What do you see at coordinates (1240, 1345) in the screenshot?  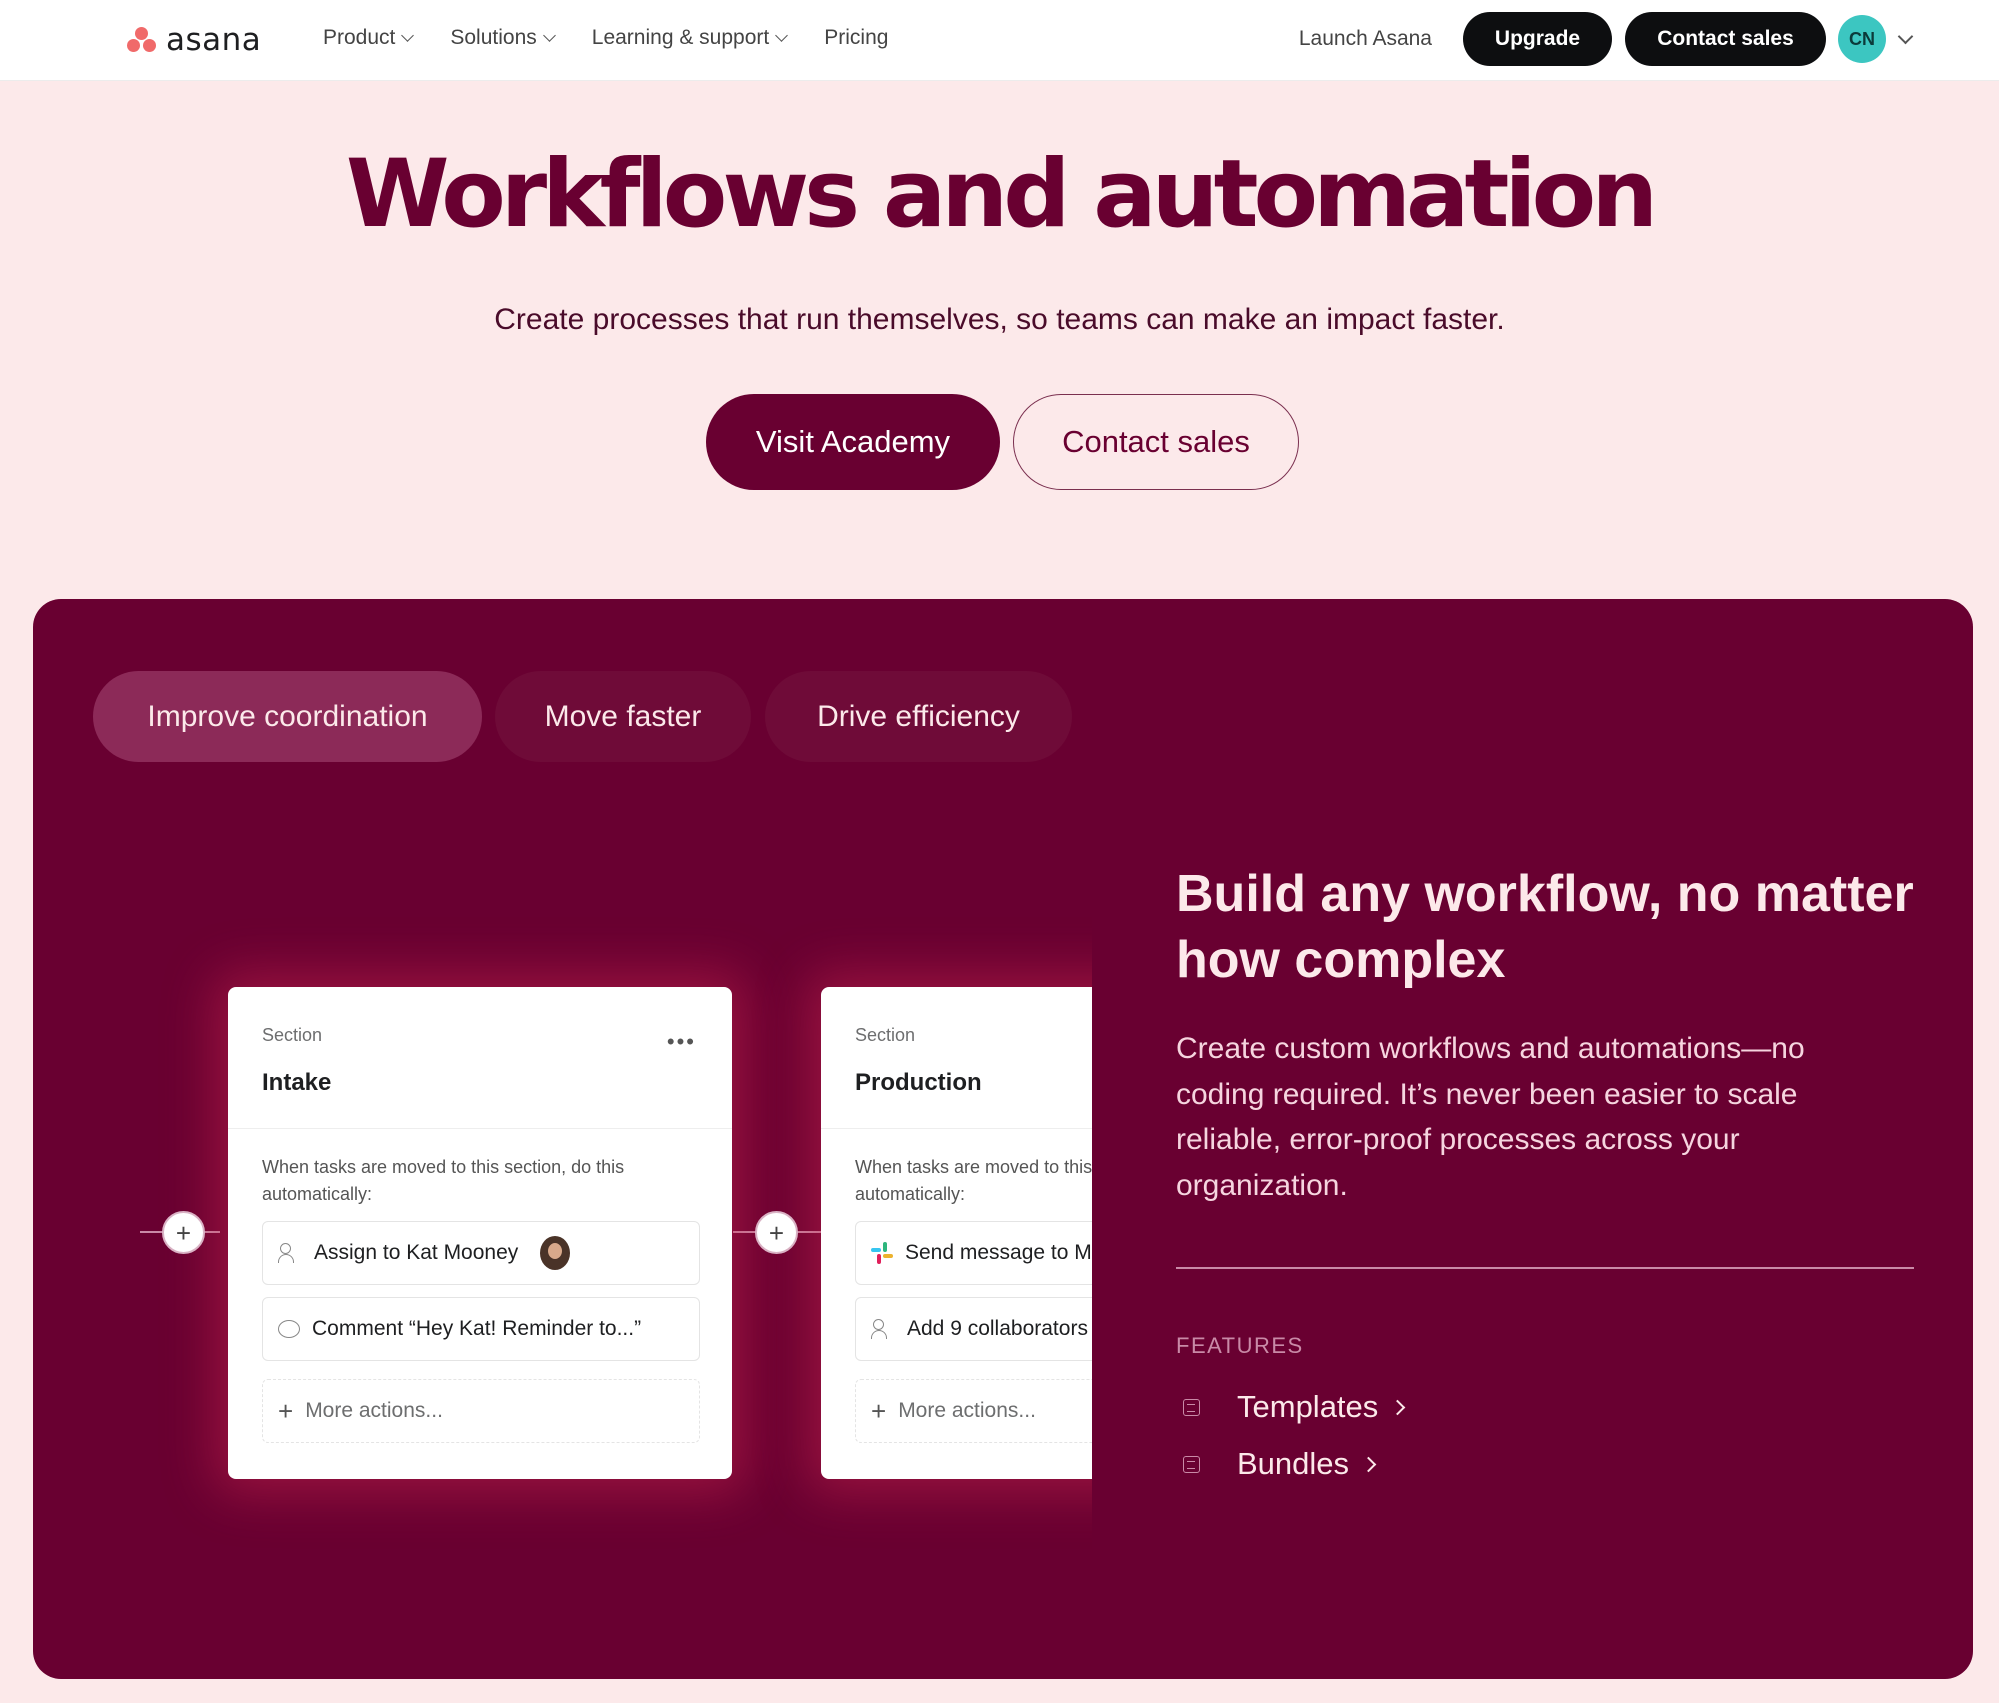 I see `features-heading: FEATURES` at bounding box center [1240, 1345].